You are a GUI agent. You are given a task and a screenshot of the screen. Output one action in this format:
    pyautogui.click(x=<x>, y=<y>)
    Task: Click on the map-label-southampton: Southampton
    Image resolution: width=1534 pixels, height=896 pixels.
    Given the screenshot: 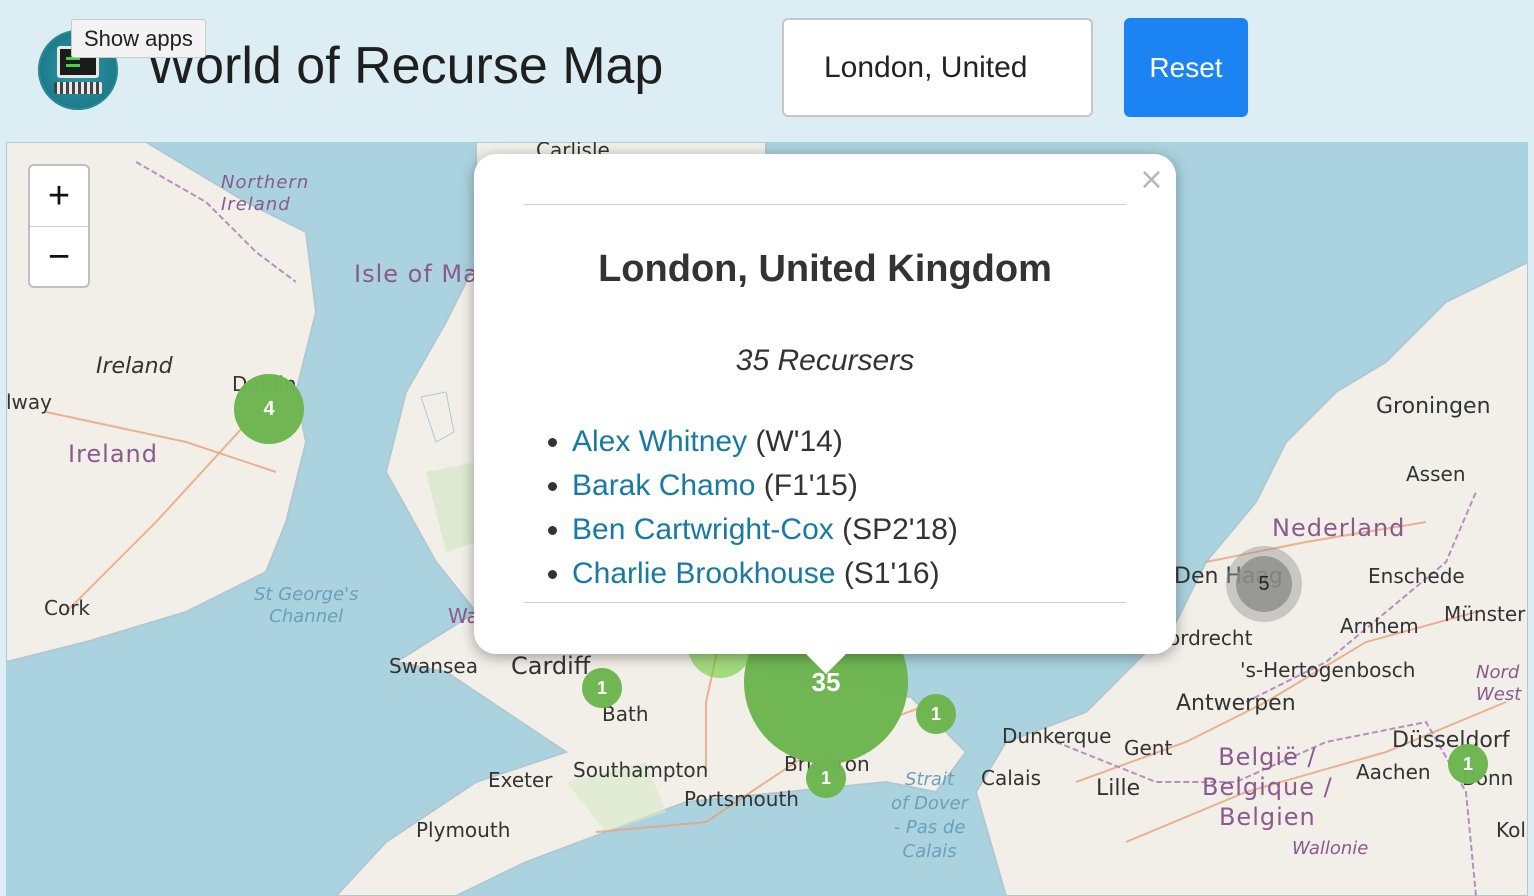 What is the action you would take?
    pyautogui.click(x=641, y=770)
    